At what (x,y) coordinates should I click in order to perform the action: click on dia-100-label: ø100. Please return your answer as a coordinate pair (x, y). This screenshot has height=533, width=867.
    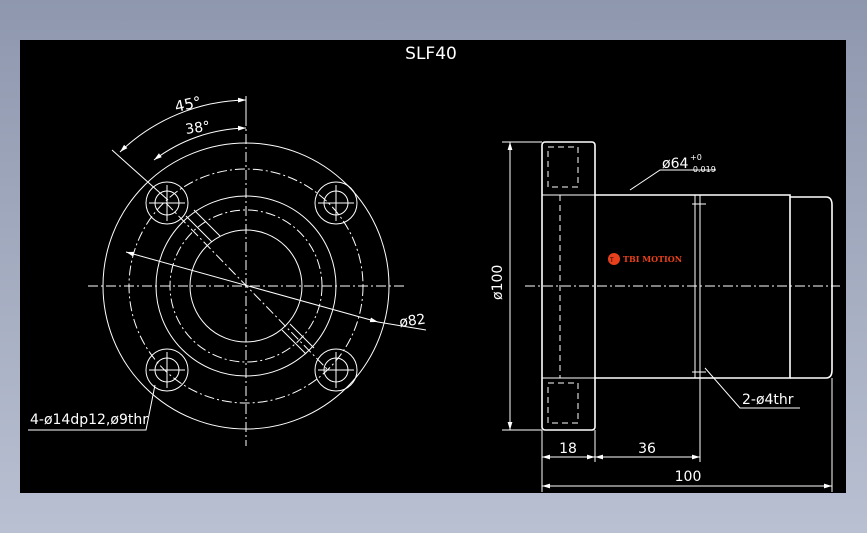
    Looking at the image, I should click on (498, 282).